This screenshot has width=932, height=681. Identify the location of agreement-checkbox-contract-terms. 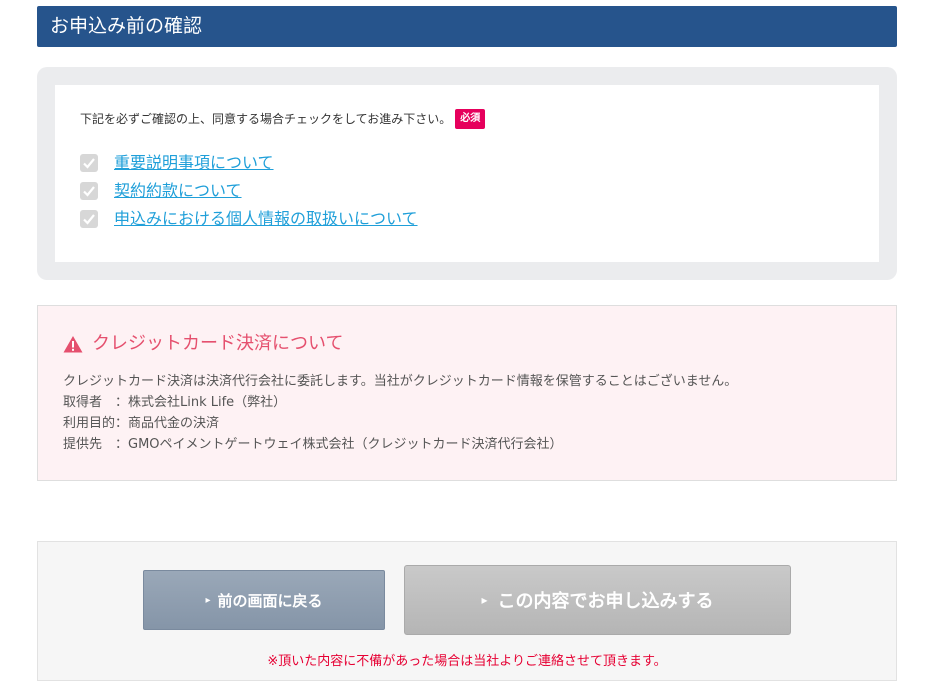
(89, 191).